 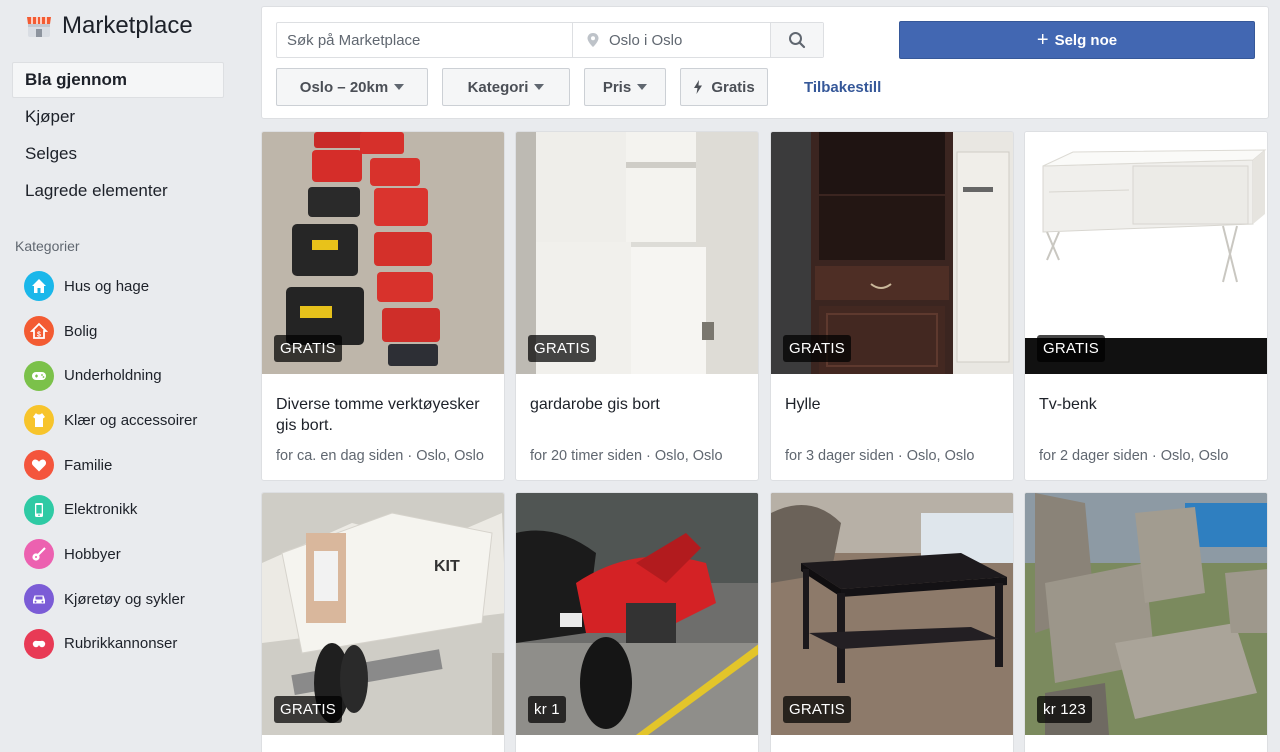 What do you see at coordinates (593, 40) in the screenshot?
I see `location-pin-icon` at bounding box center [593, 40].